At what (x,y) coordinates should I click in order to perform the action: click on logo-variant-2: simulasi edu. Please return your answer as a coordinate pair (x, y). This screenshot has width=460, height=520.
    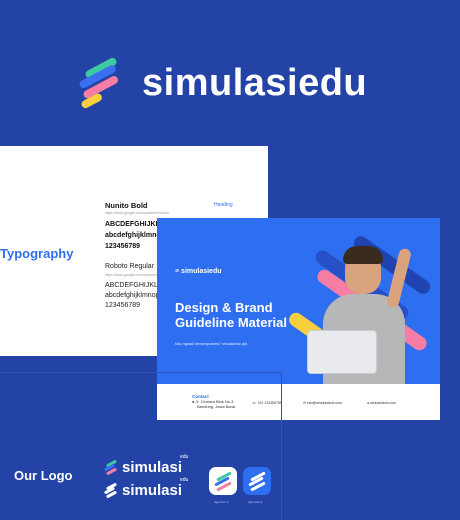
    Looking at the image, I should click on (153, 488).